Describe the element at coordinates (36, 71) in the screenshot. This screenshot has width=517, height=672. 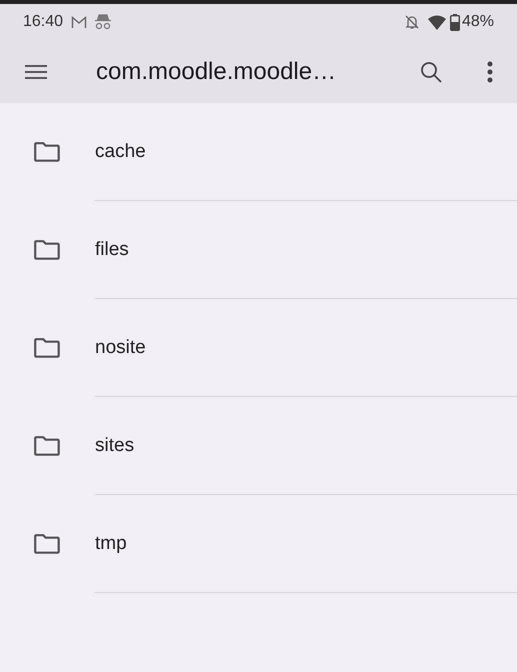
I see `menu-icon` at that location.